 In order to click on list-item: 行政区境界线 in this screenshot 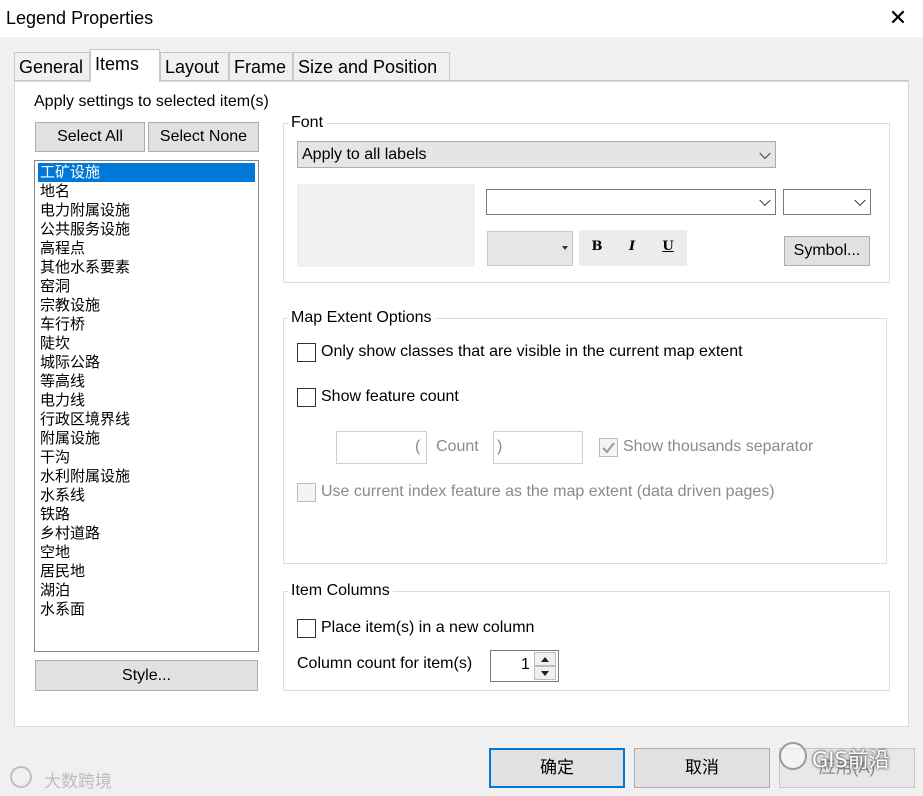, I will do `click(85, 419)`.